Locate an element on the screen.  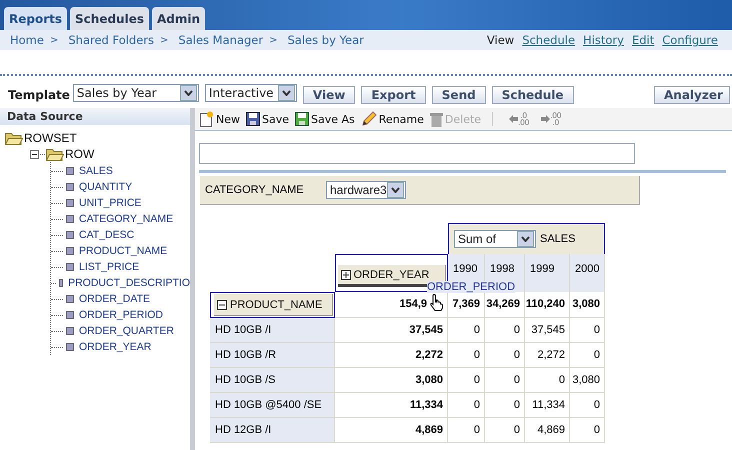
row-header: HD 12GB /I is located at coordinates (272, 430).